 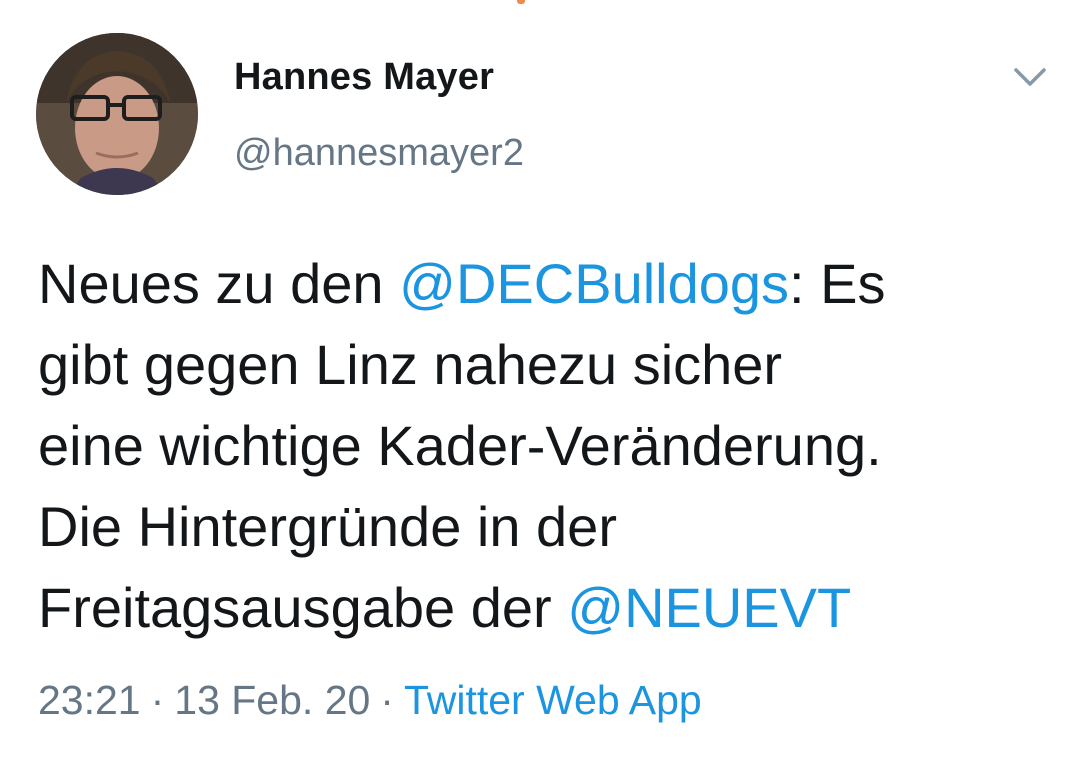 I want to click on mention-link-neuevt: @NEUEVT, so click(x=709, y=607).